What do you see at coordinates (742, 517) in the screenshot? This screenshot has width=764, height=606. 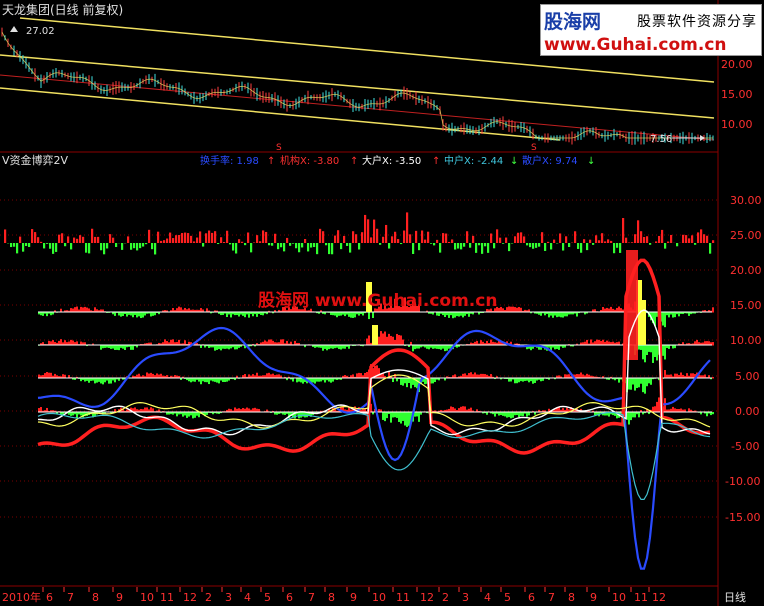 I see `ind-ytick-m15: -15.00` at bounding box center [742, 517].